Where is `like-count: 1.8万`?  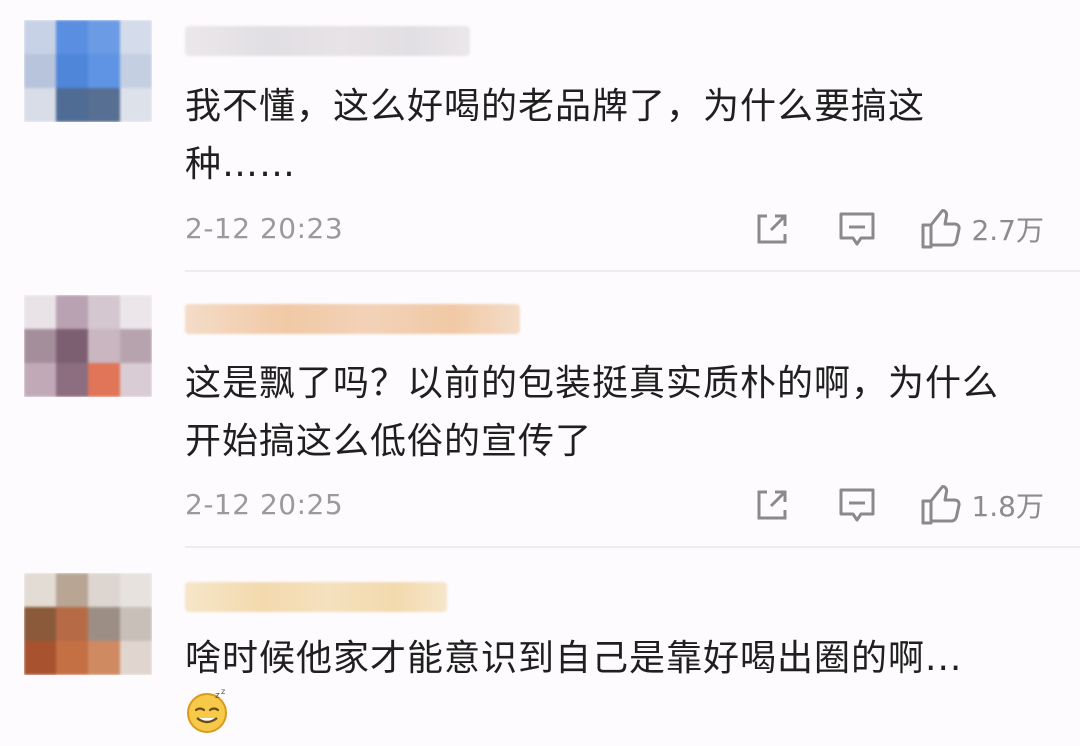
like-count: 1.8万 is located at coordinates (1007, 506).